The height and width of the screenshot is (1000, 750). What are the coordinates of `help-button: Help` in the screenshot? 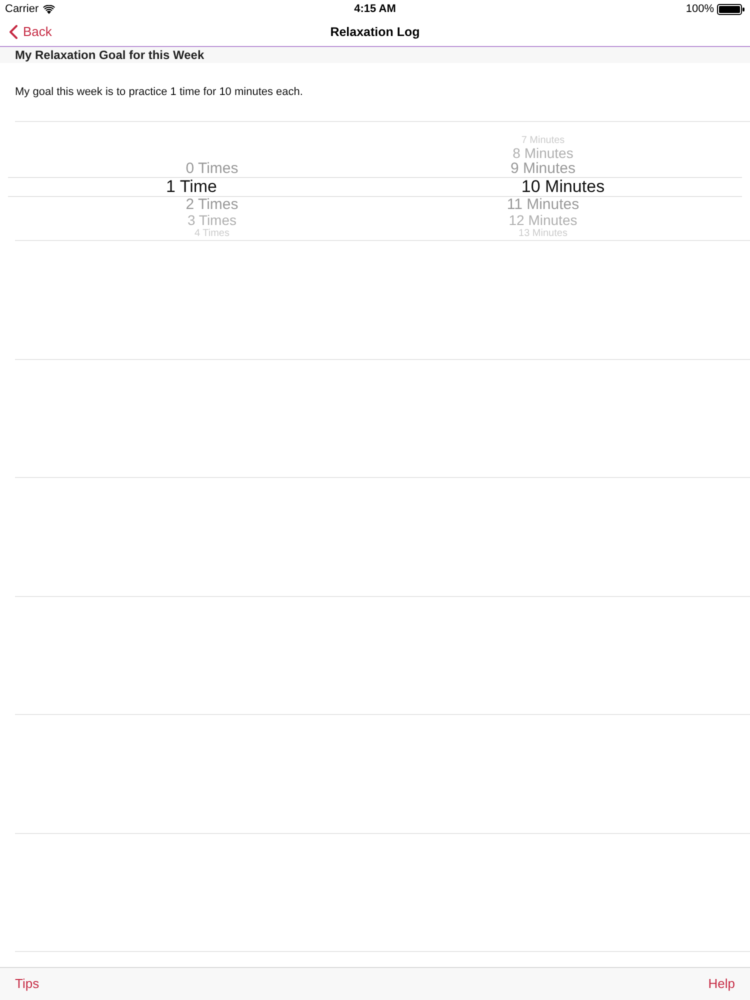 It's located at (721, 984).